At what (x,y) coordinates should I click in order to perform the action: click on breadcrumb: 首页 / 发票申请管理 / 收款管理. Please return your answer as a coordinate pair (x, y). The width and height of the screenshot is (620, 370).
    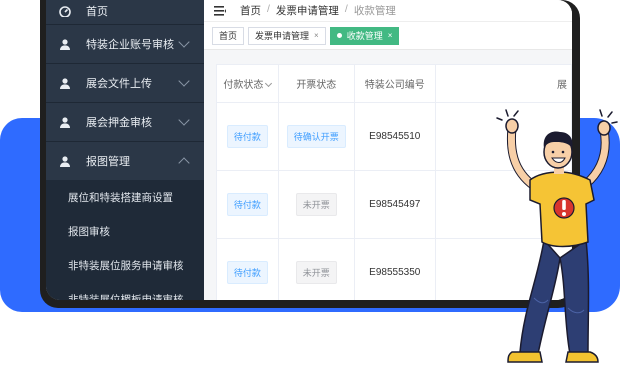
    Looking at the image, I should click on (318, 10).